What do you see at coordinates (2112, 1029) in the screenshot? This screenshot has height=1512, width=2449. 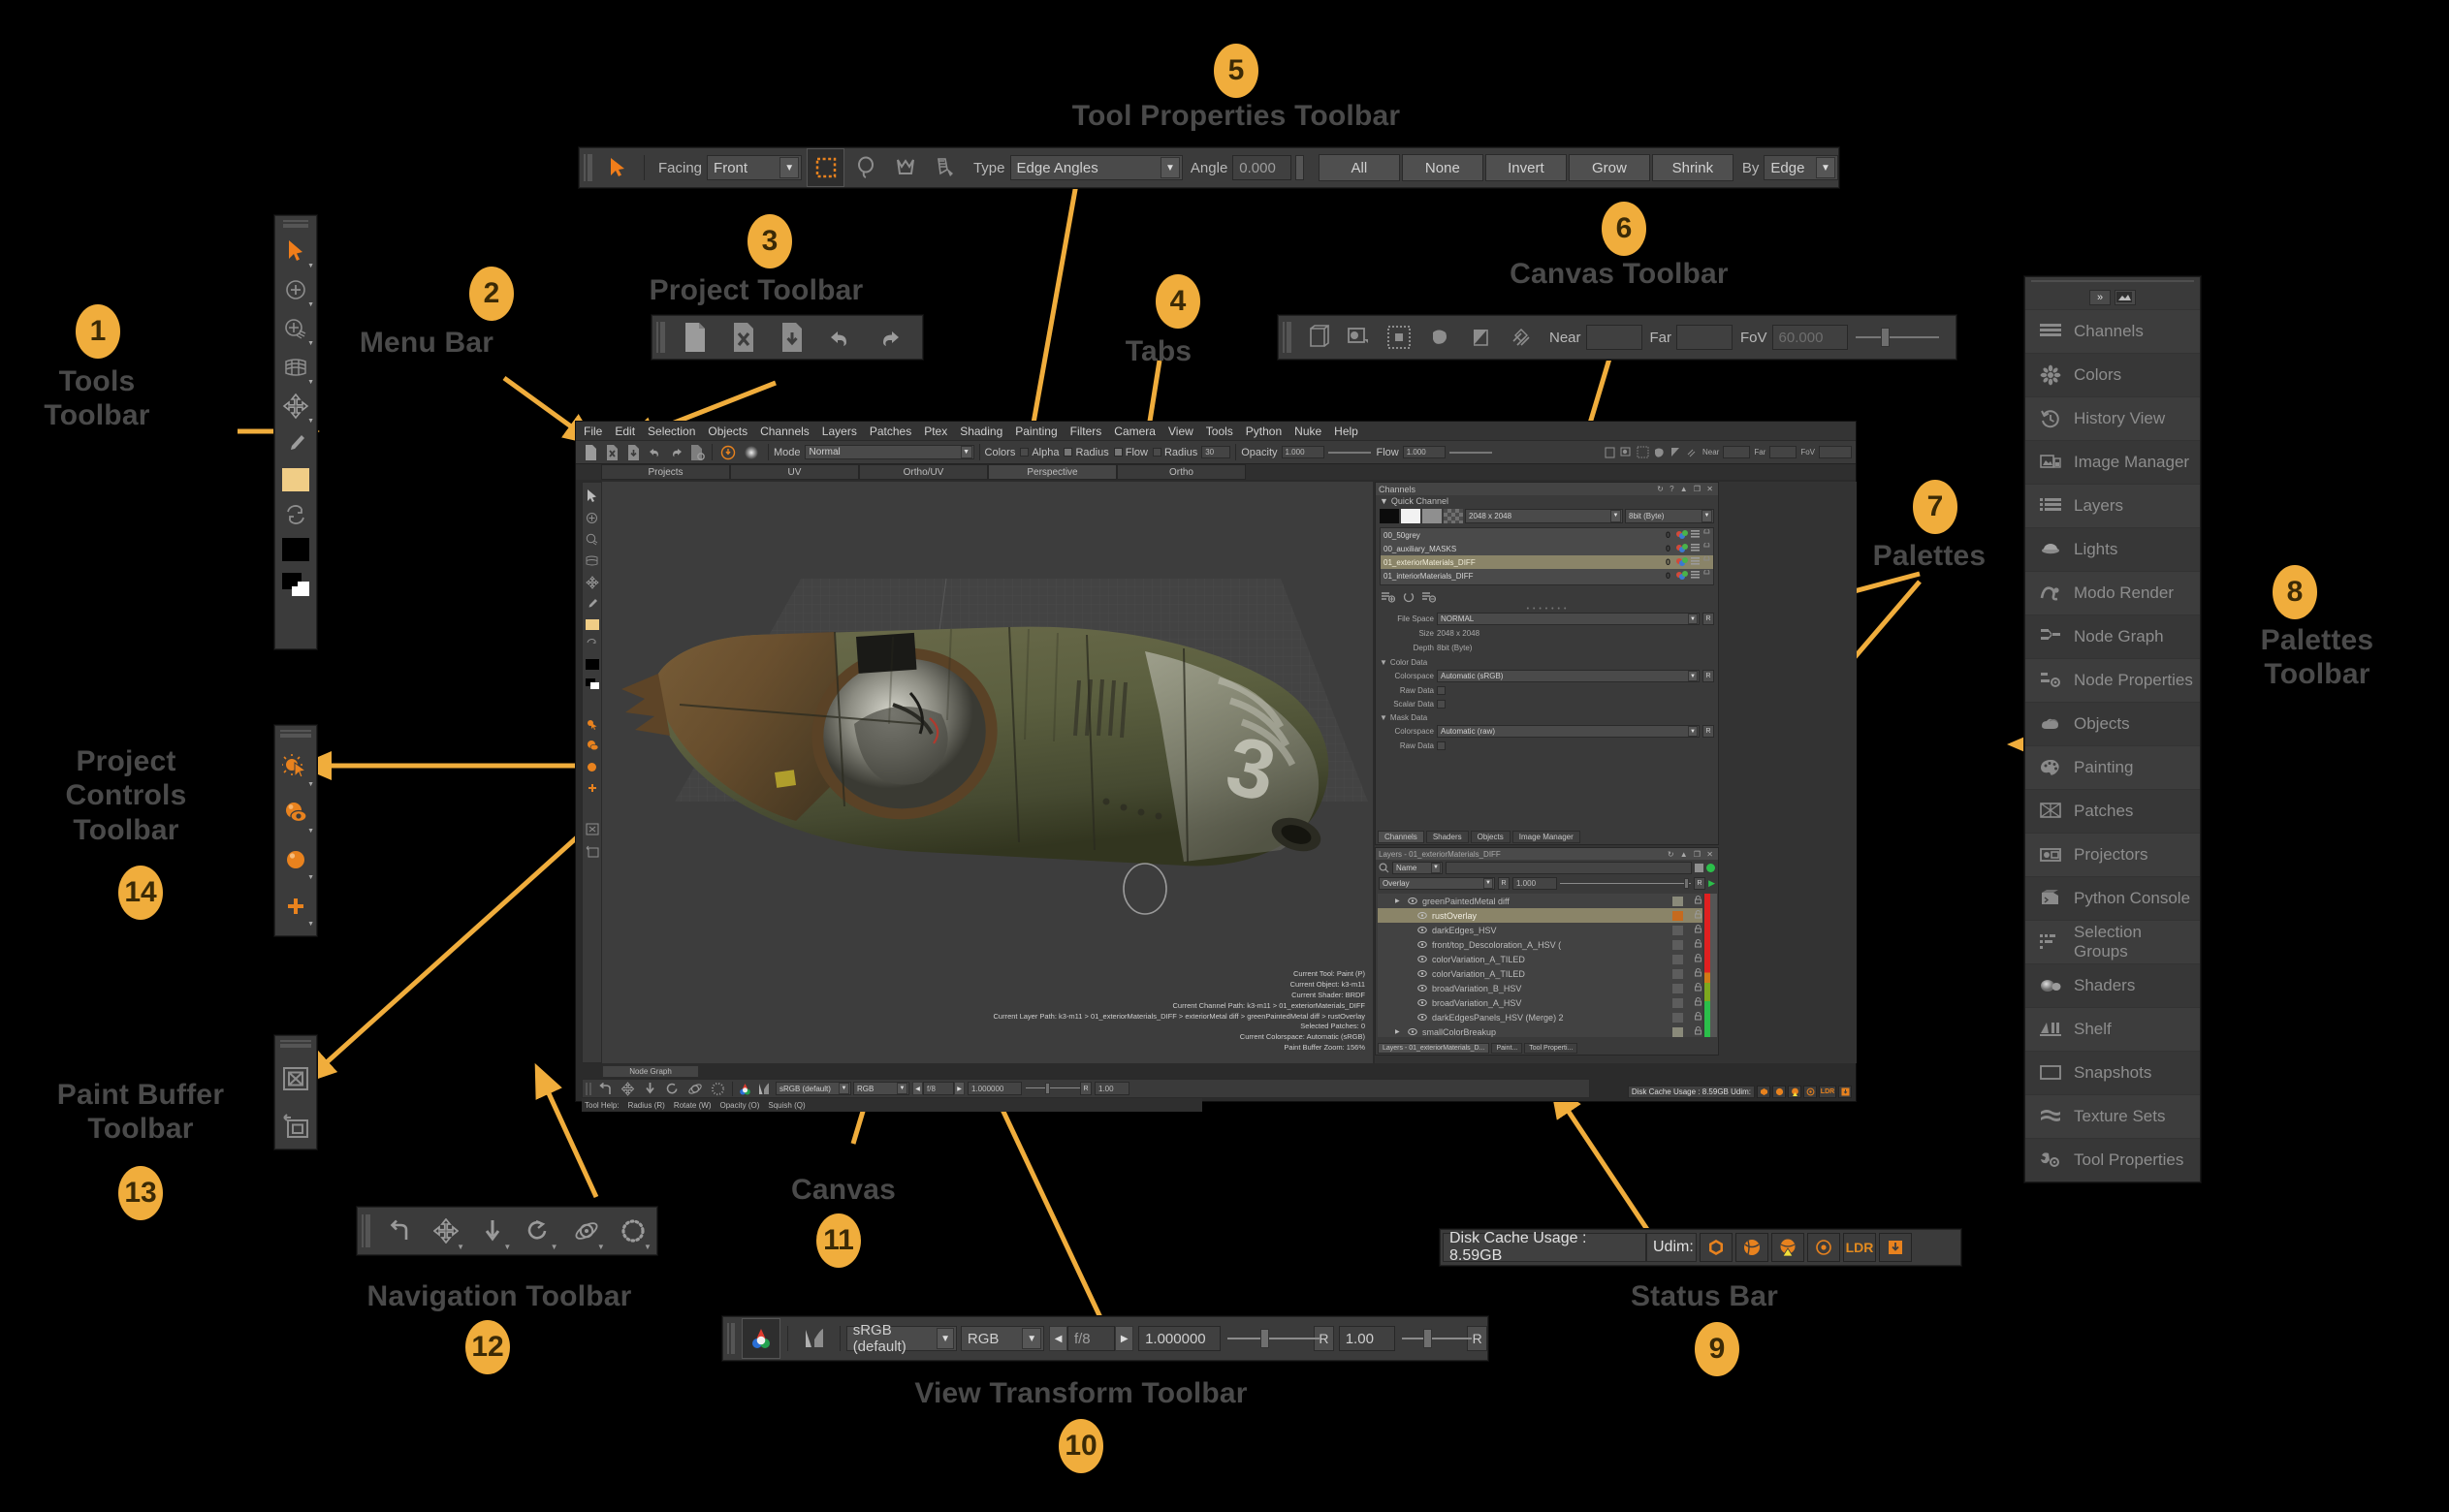 I see `palette-item-shelf: Shelf` at bounding box center [2112, 1029].